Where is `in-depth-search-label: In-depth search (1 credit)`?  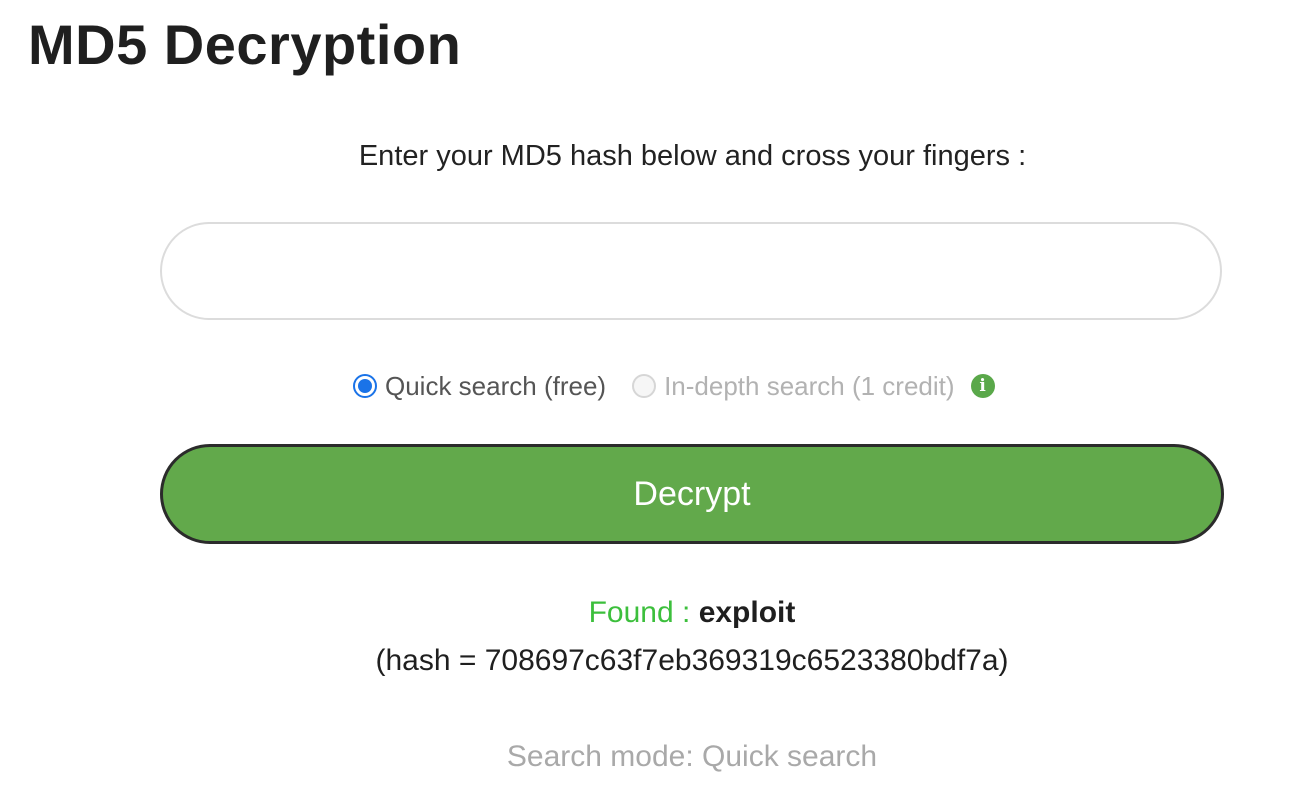 in-depth-search-label: In-depth search (1 credit) is located at coordinates (809, 385).